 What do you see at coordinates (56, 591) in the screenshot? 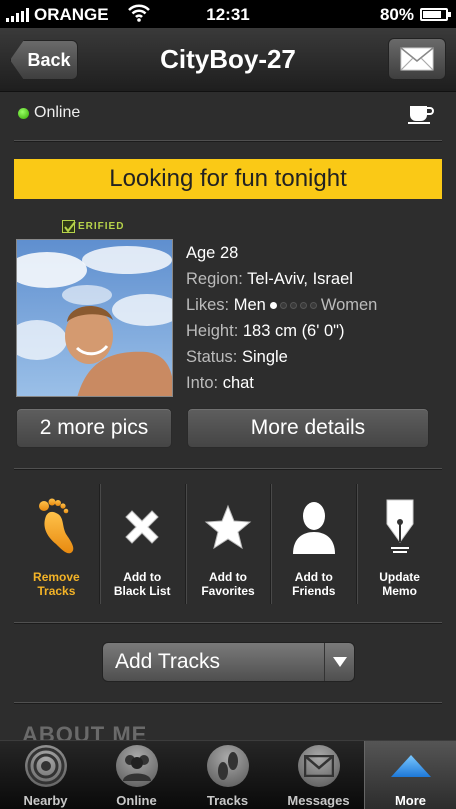
I see `action-line2: Tracks` at bounding box center [56, 591].